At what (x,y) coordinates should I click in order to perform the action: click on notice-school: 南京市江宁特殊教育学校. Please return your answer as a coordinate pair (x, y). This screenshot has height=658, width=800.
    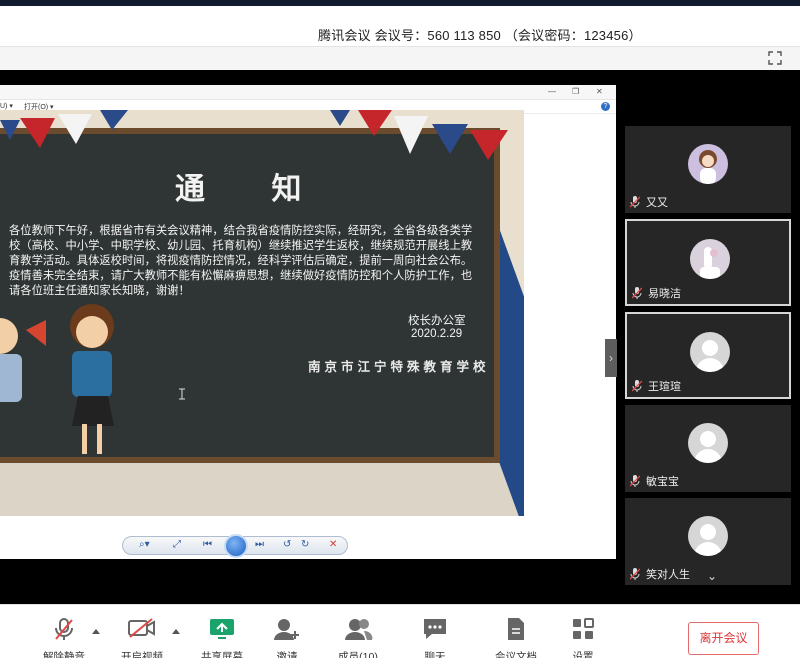
    Looking at the image, I should click on (399, 366).